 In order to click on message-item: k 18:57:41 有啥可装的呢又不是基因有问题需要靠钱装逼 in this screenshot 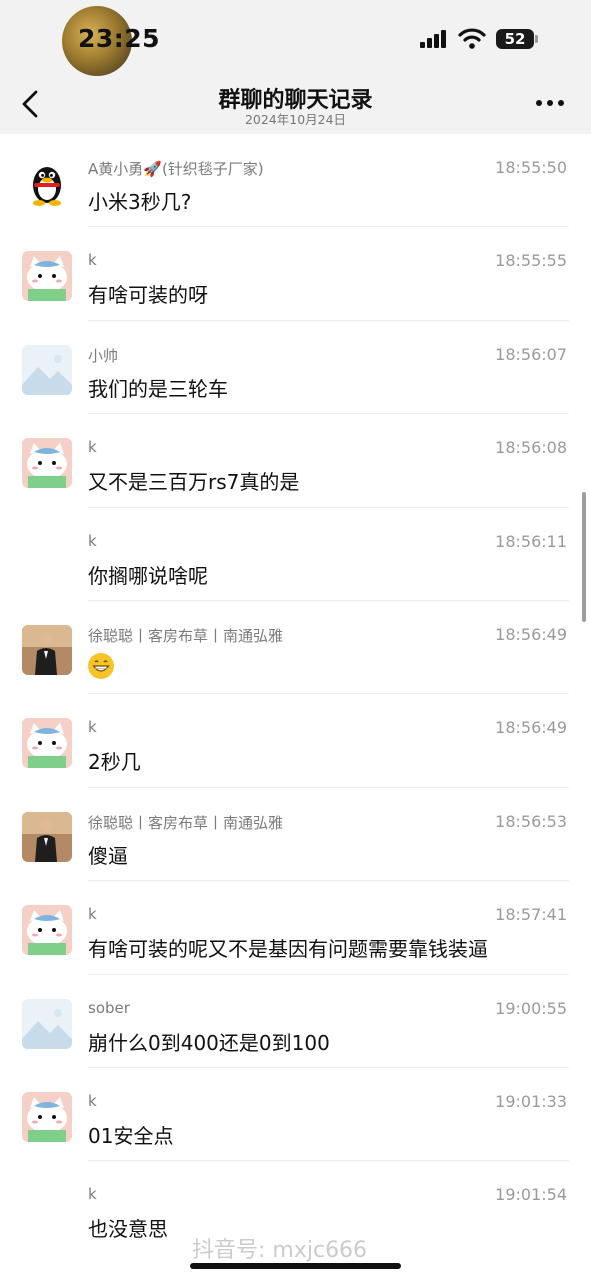, I will do `click(295, 928)`.